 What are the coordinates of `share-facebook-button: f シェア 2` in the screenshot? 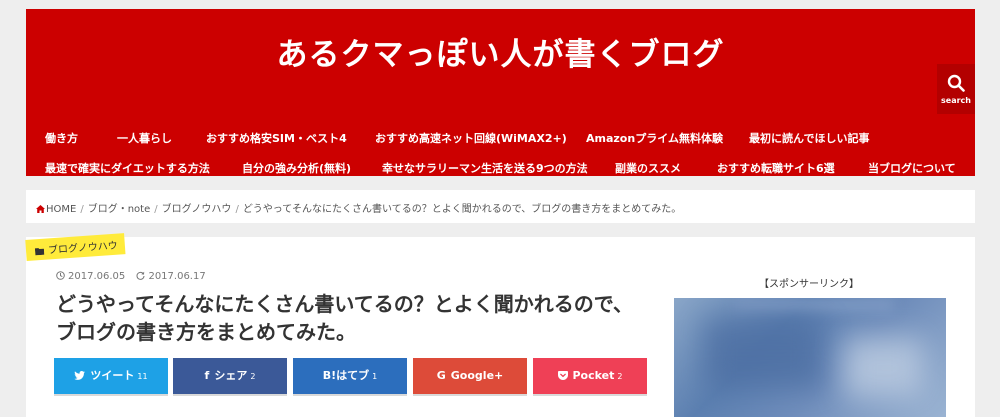 It's located at (230, 376).